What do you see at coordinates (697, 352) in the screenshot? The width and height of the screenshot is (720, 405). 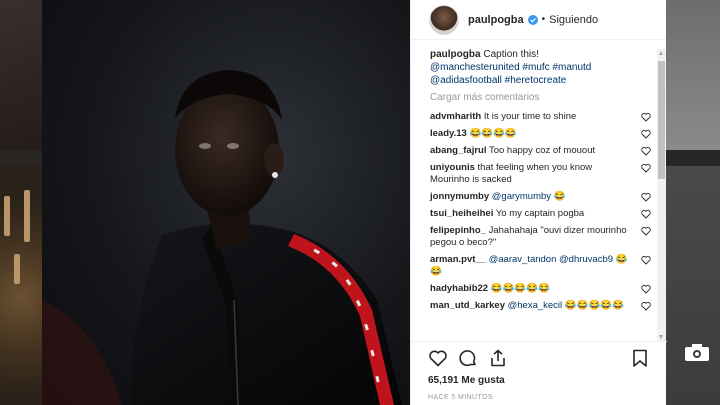 I see `video-camera-icon` at bounding box center [697, 352].